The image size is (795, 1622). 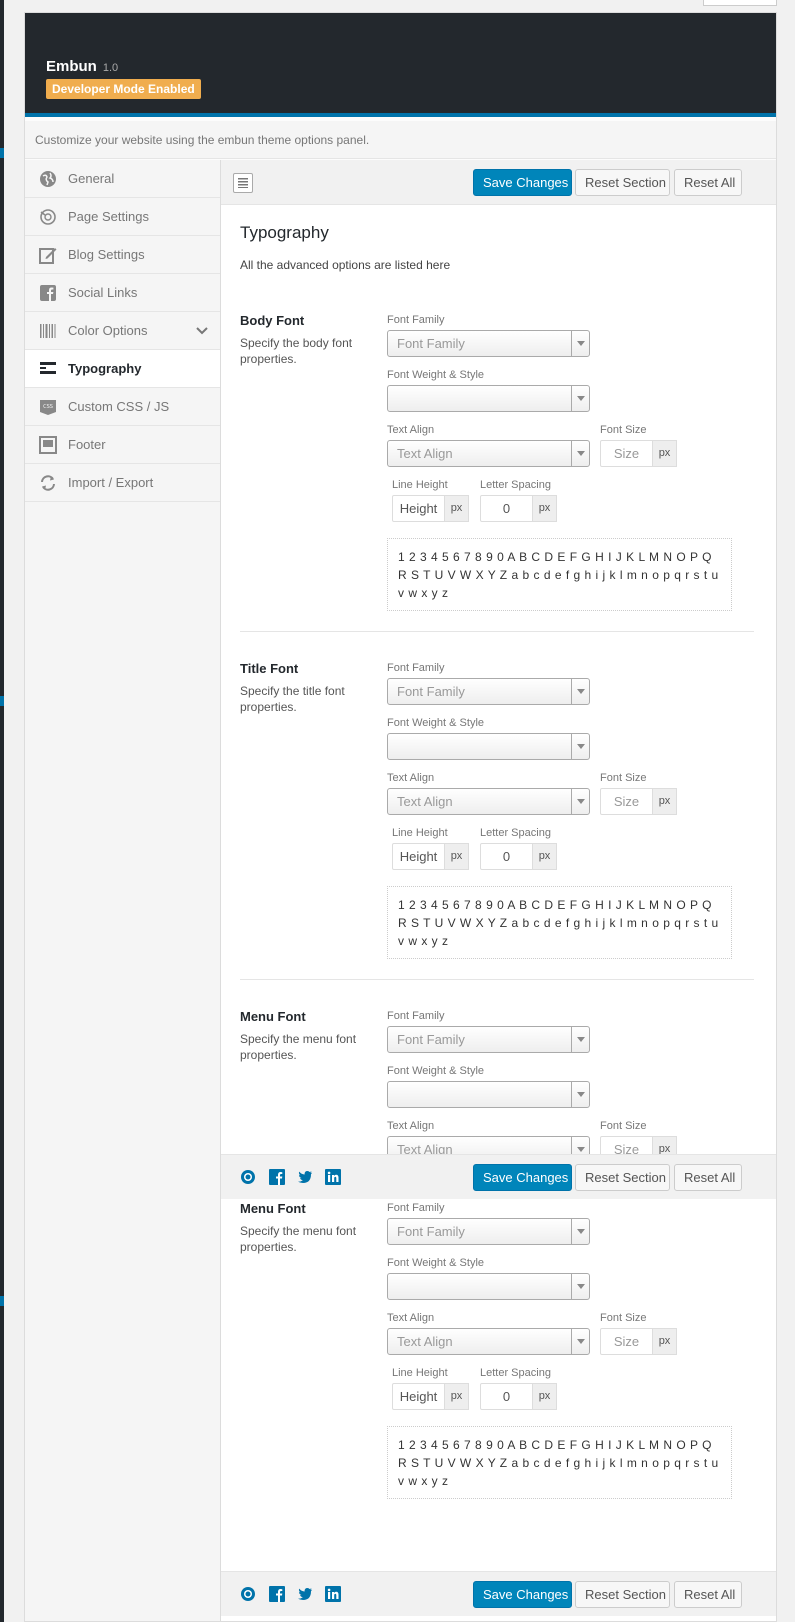 I want to click on select-placeholder: Text Align, so click(x=425, y=1341).